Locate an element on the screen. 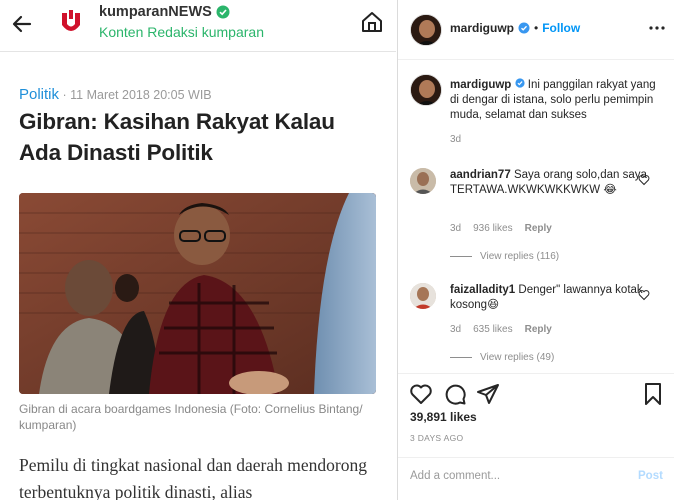 The width and height of the screenshot is (674, 500). comment-icon is located at coordinates (455, 394).